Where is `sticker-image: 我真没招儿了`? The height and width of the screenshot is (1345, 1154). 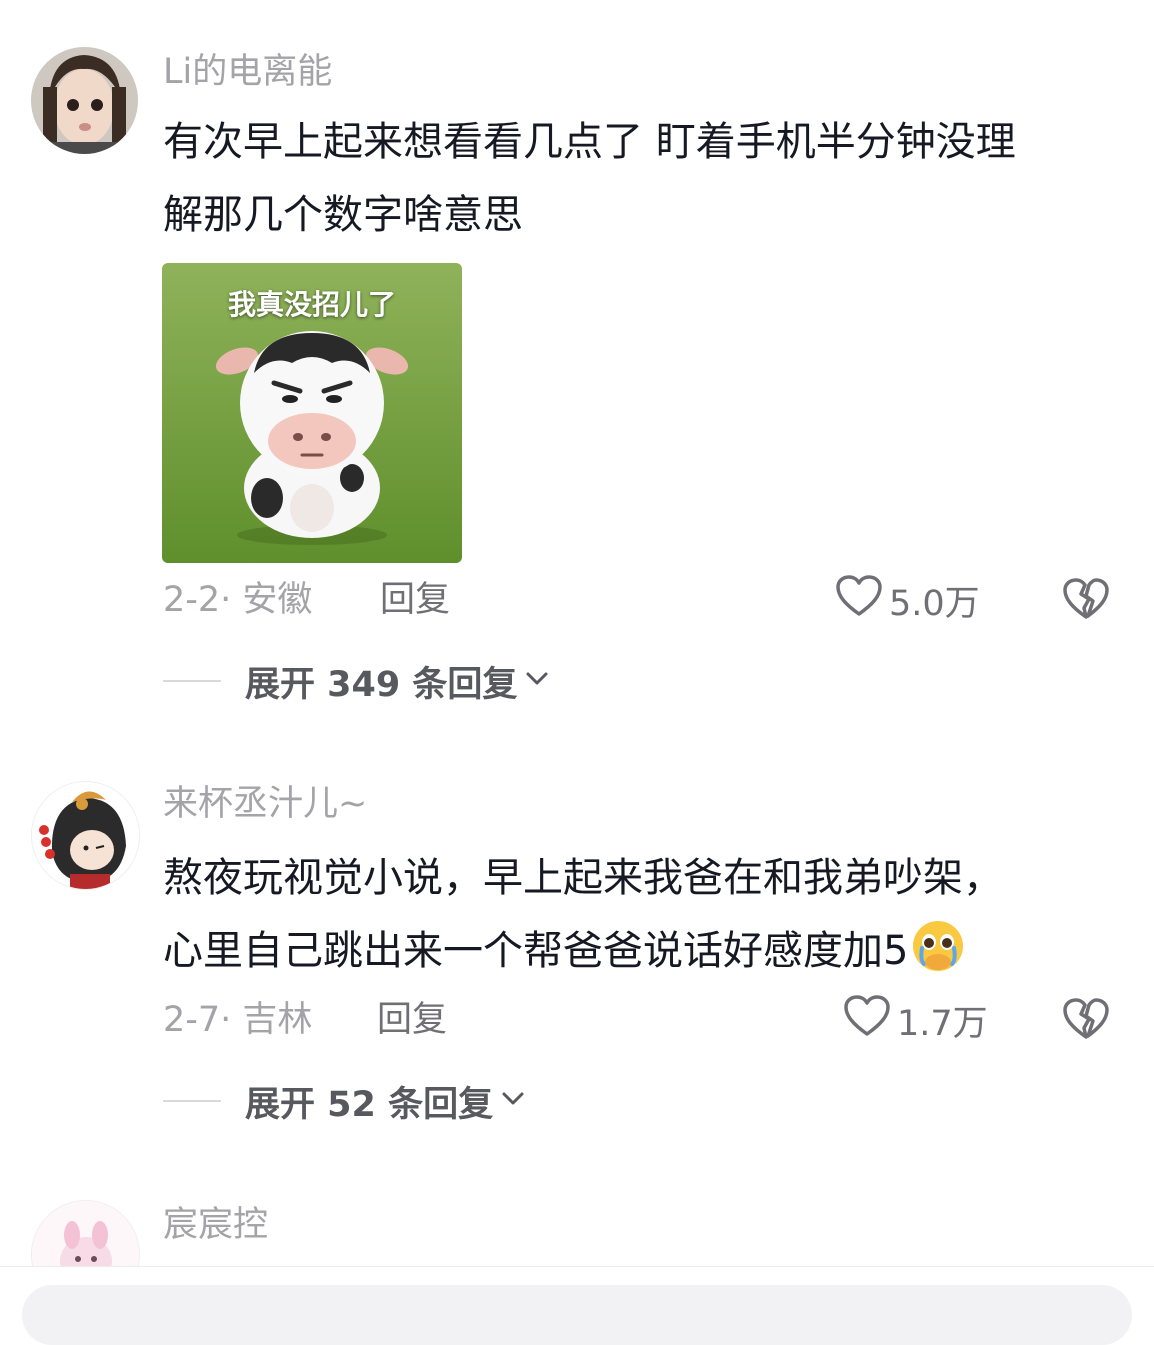 sticker-image: 我真没招儿了 is located at coordinates (312, 413).